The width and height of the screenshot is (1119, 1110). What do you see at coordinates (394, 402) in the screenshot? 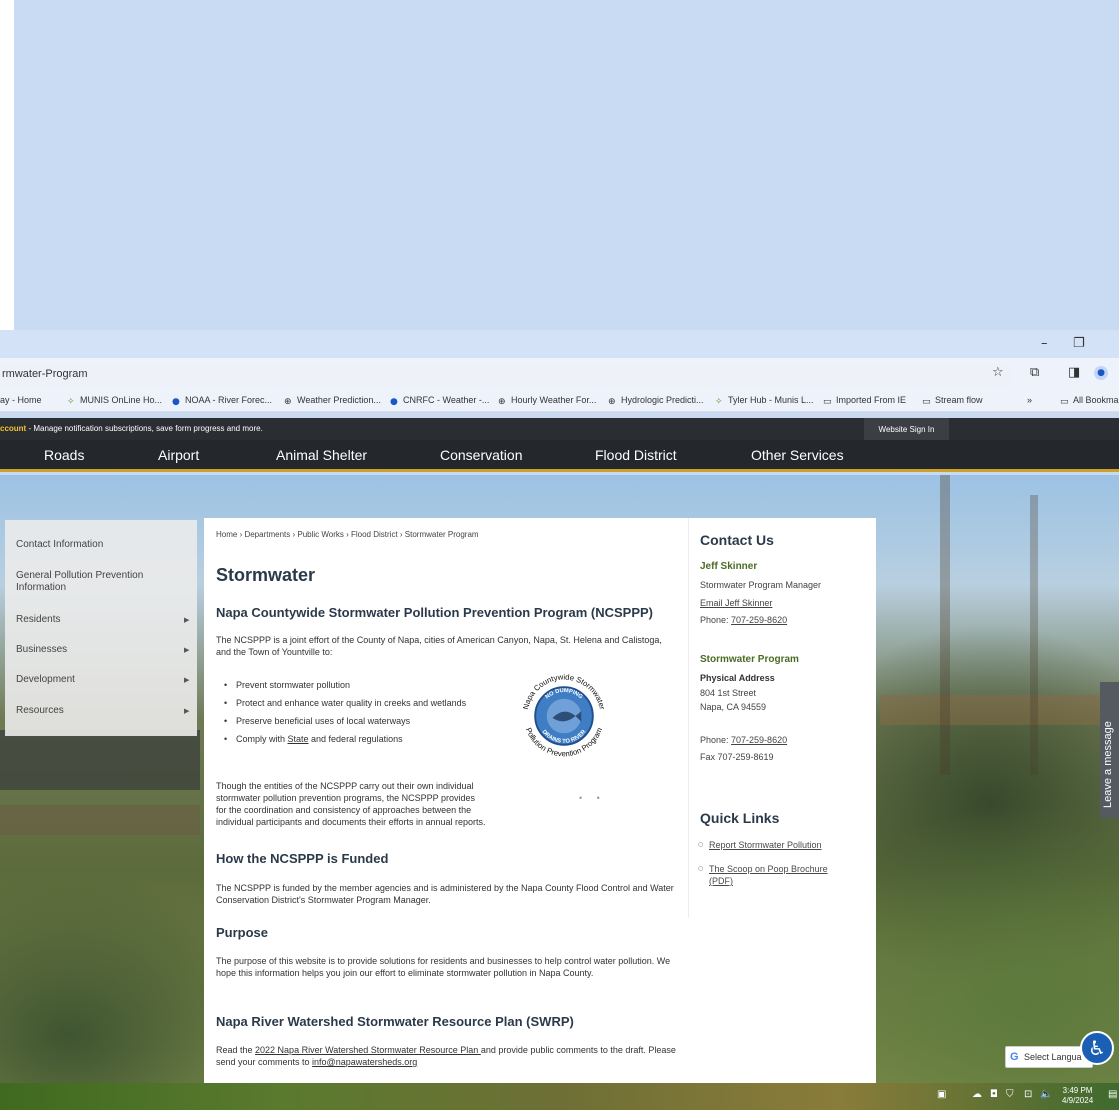
I see `noaa-icon: ●` at bounding box center [394, 402].